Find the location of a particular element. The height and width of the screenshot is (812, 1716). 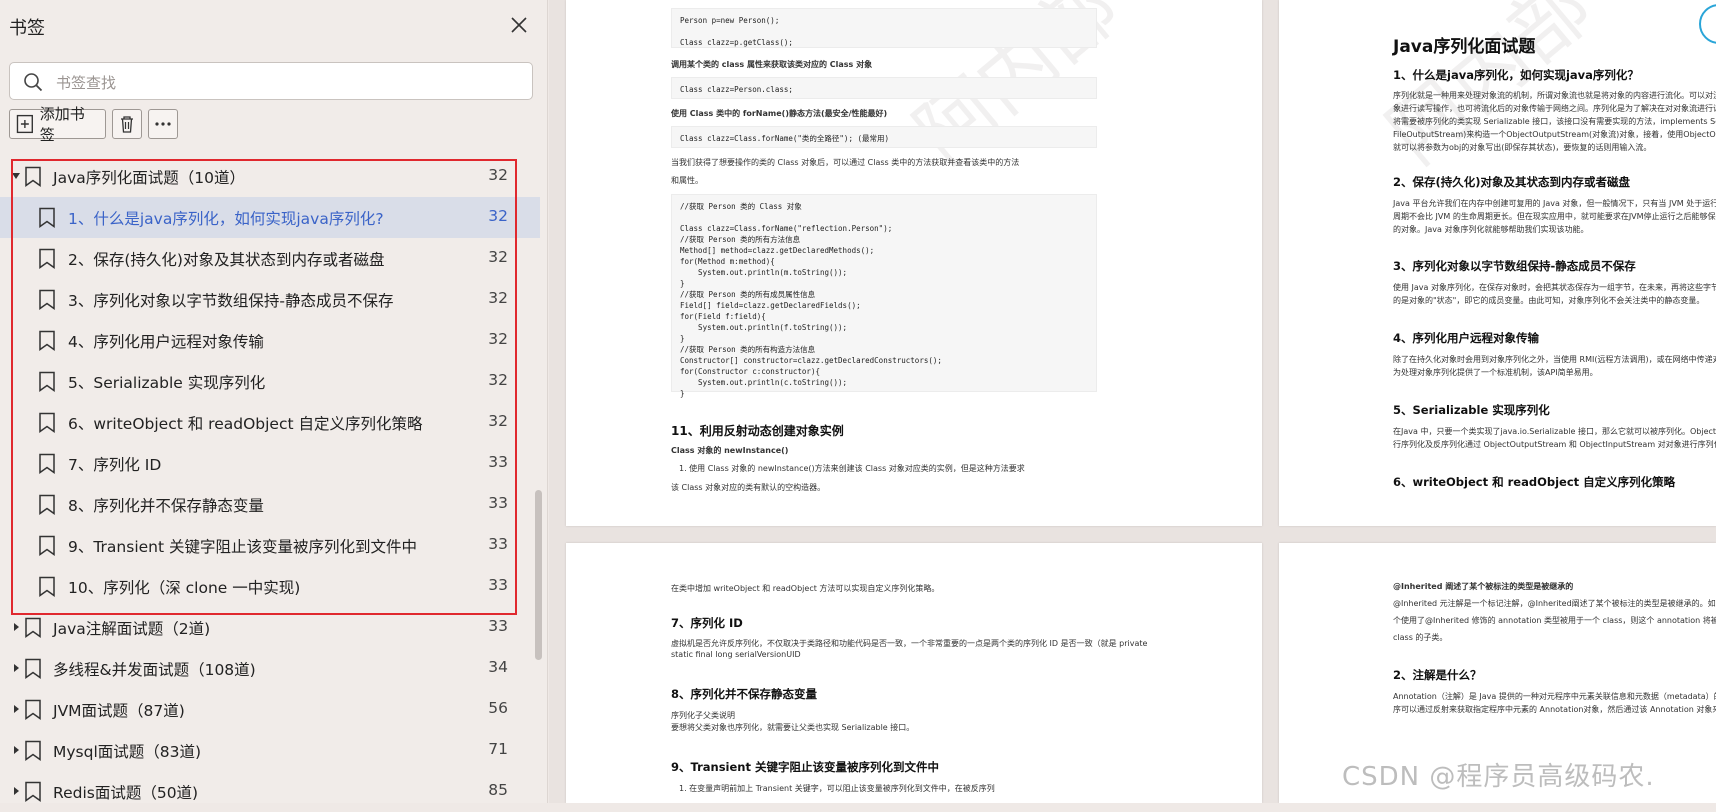

section-heading: 5、Serializable 实现序列化 is located at coordinates (1471, 410).